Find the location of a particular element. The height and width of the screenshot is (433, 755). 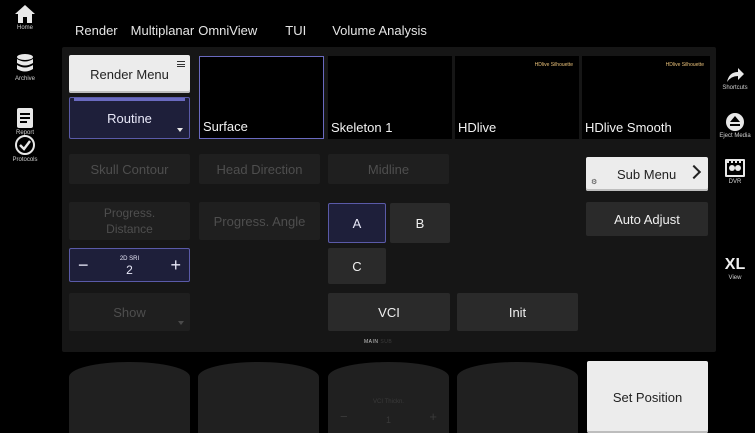

midline-label: Midline is located at coordinates (388, 169).